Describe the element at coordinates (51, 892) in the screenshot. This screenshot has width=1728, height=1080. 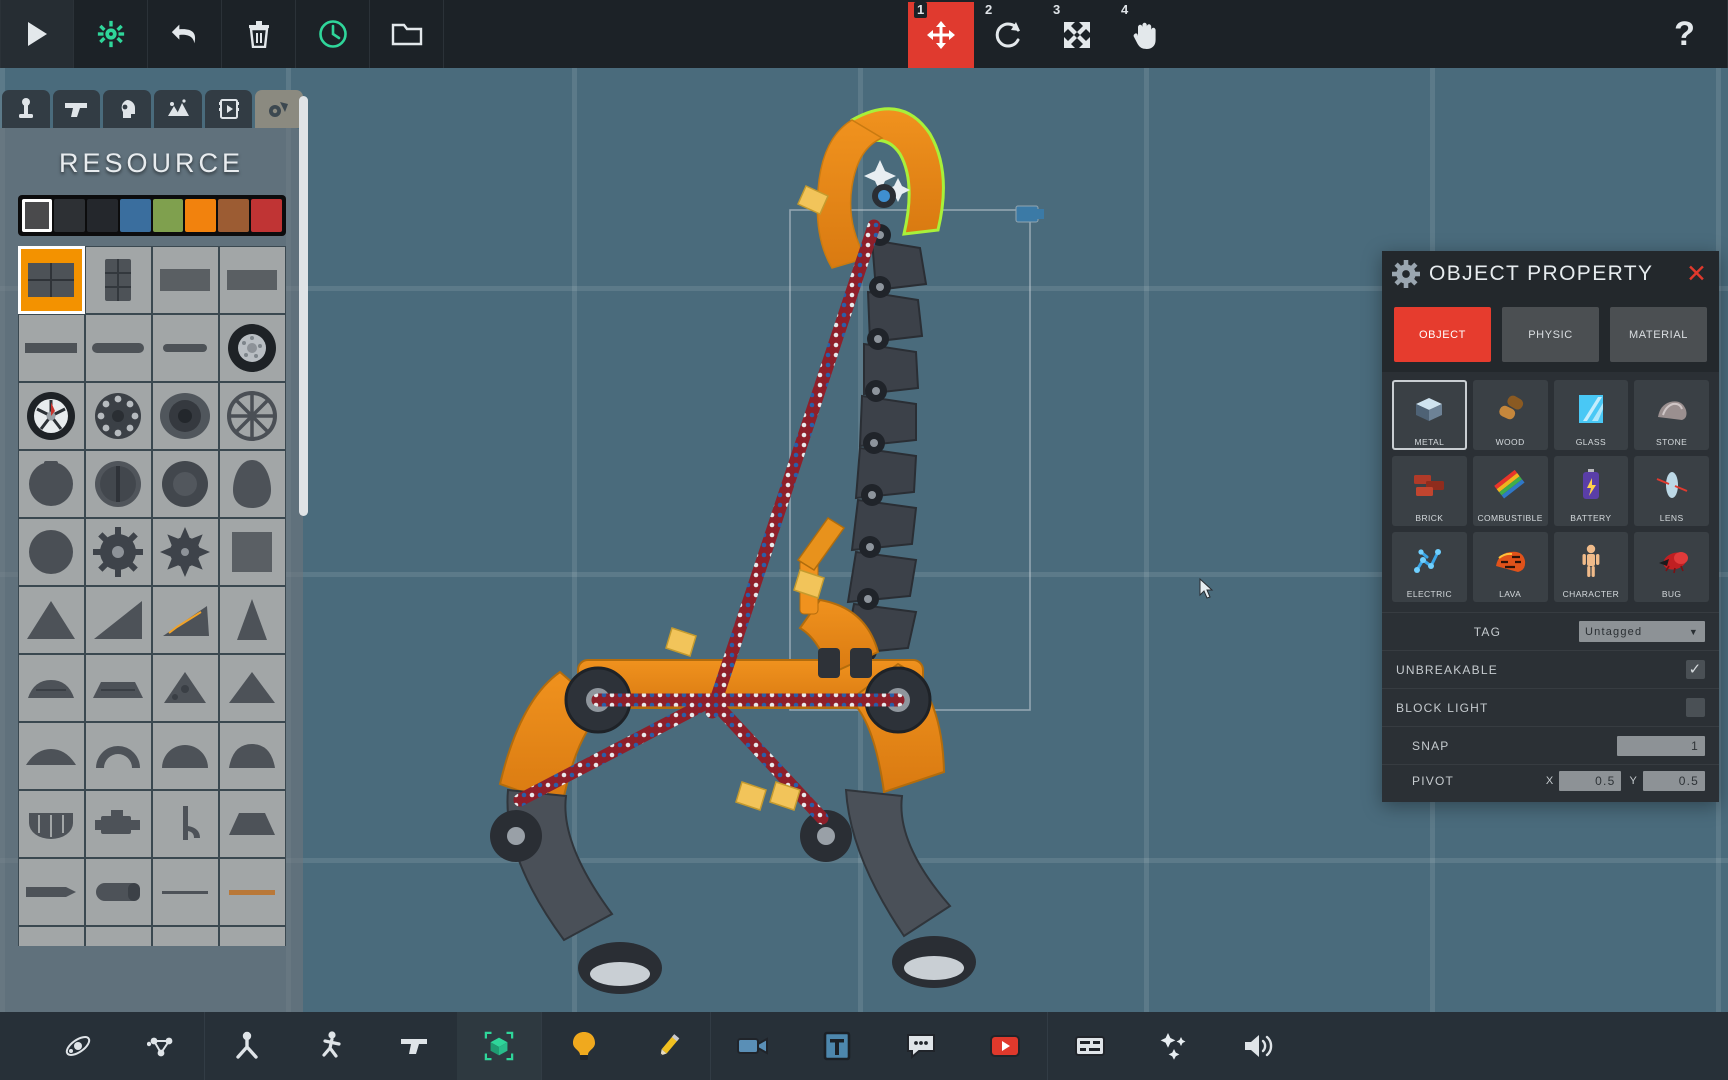
I see `part-beam` at that location.